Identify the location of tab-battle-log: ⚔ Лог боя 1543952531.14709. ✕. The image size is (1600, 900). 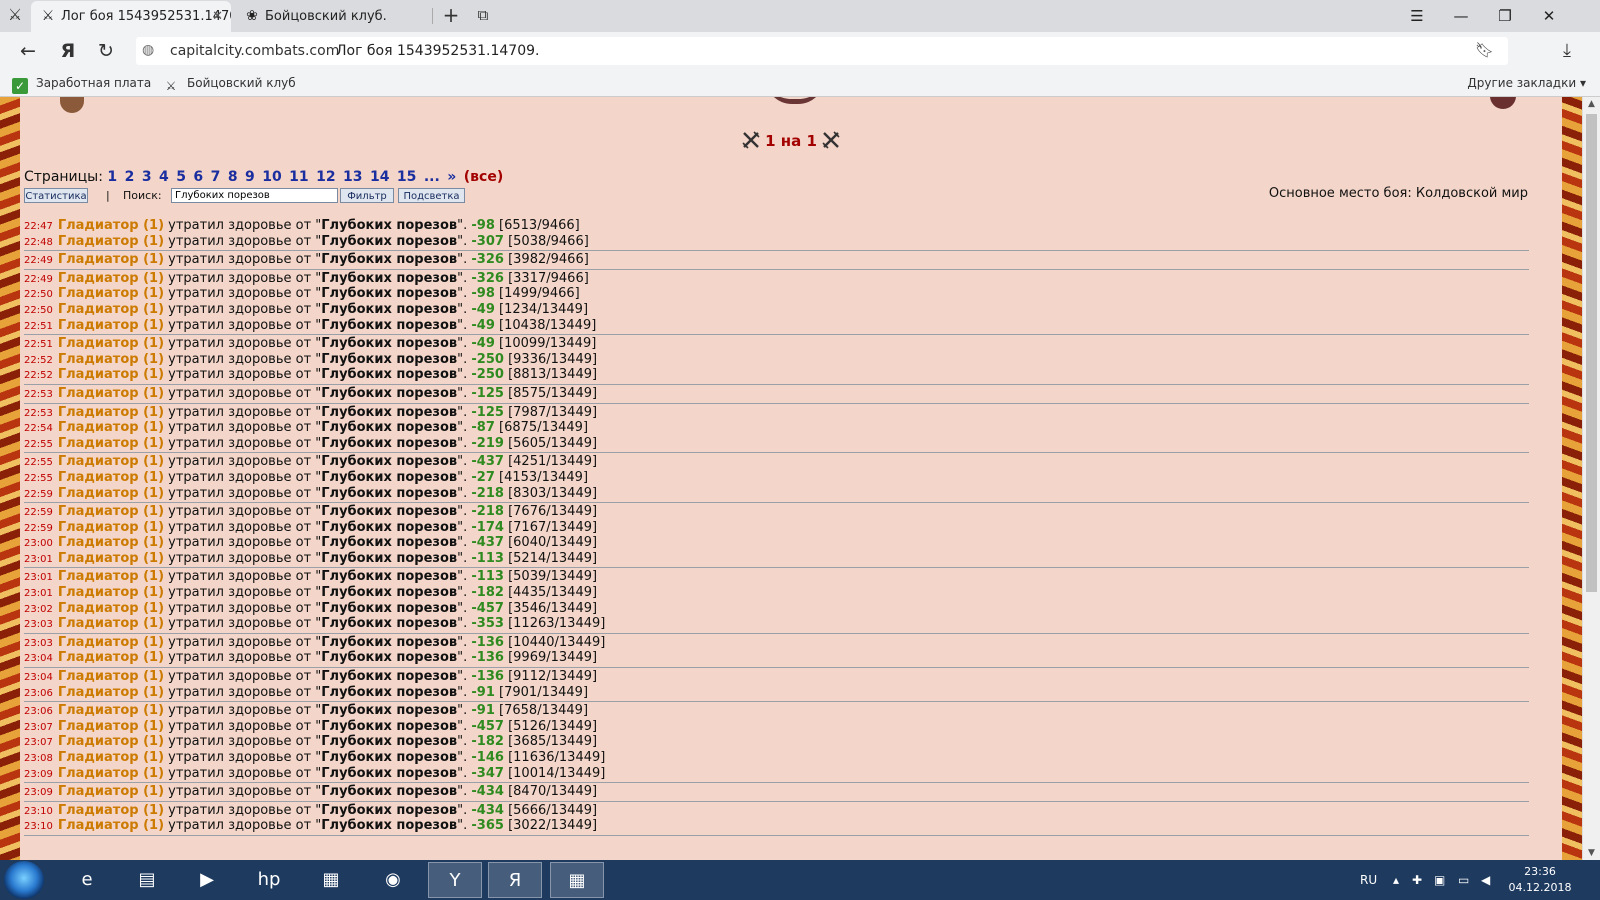
(131, 16).